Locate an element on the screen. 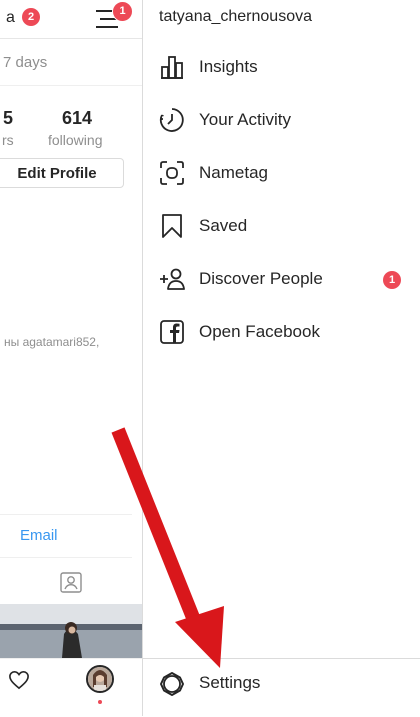  nametag-icon is located at coordinates (172, 173).